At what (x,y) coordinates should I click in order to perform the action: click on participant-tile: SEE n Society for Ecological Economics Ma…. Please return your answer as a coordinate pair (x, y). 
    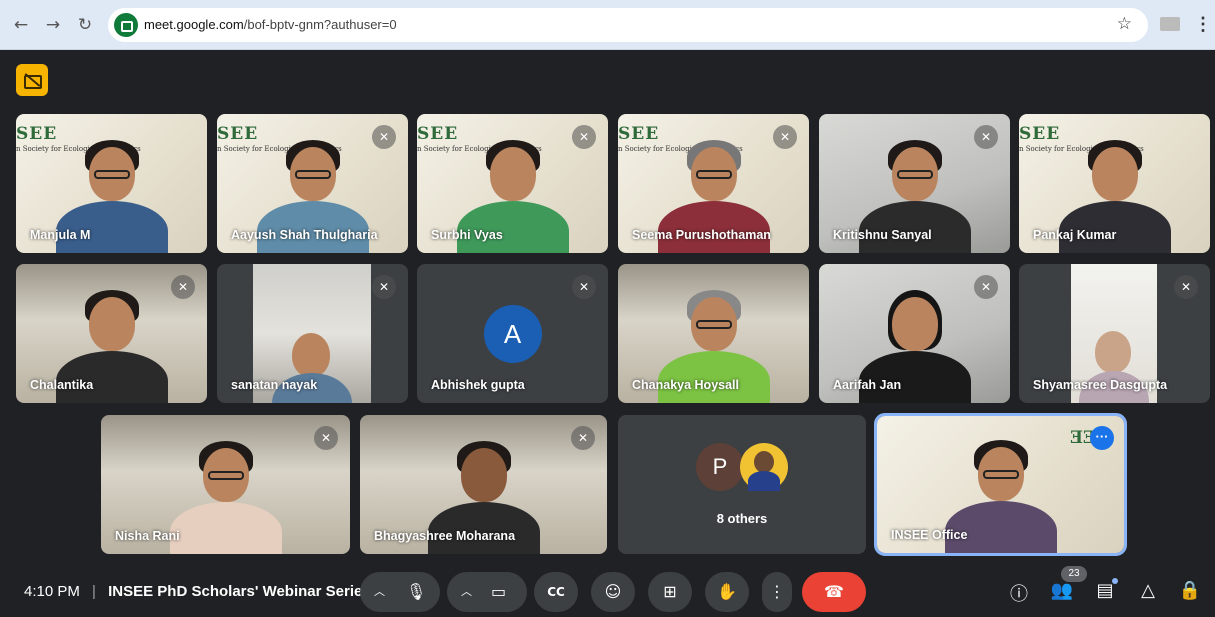
    Looking at the image, I should click on (111, 183).